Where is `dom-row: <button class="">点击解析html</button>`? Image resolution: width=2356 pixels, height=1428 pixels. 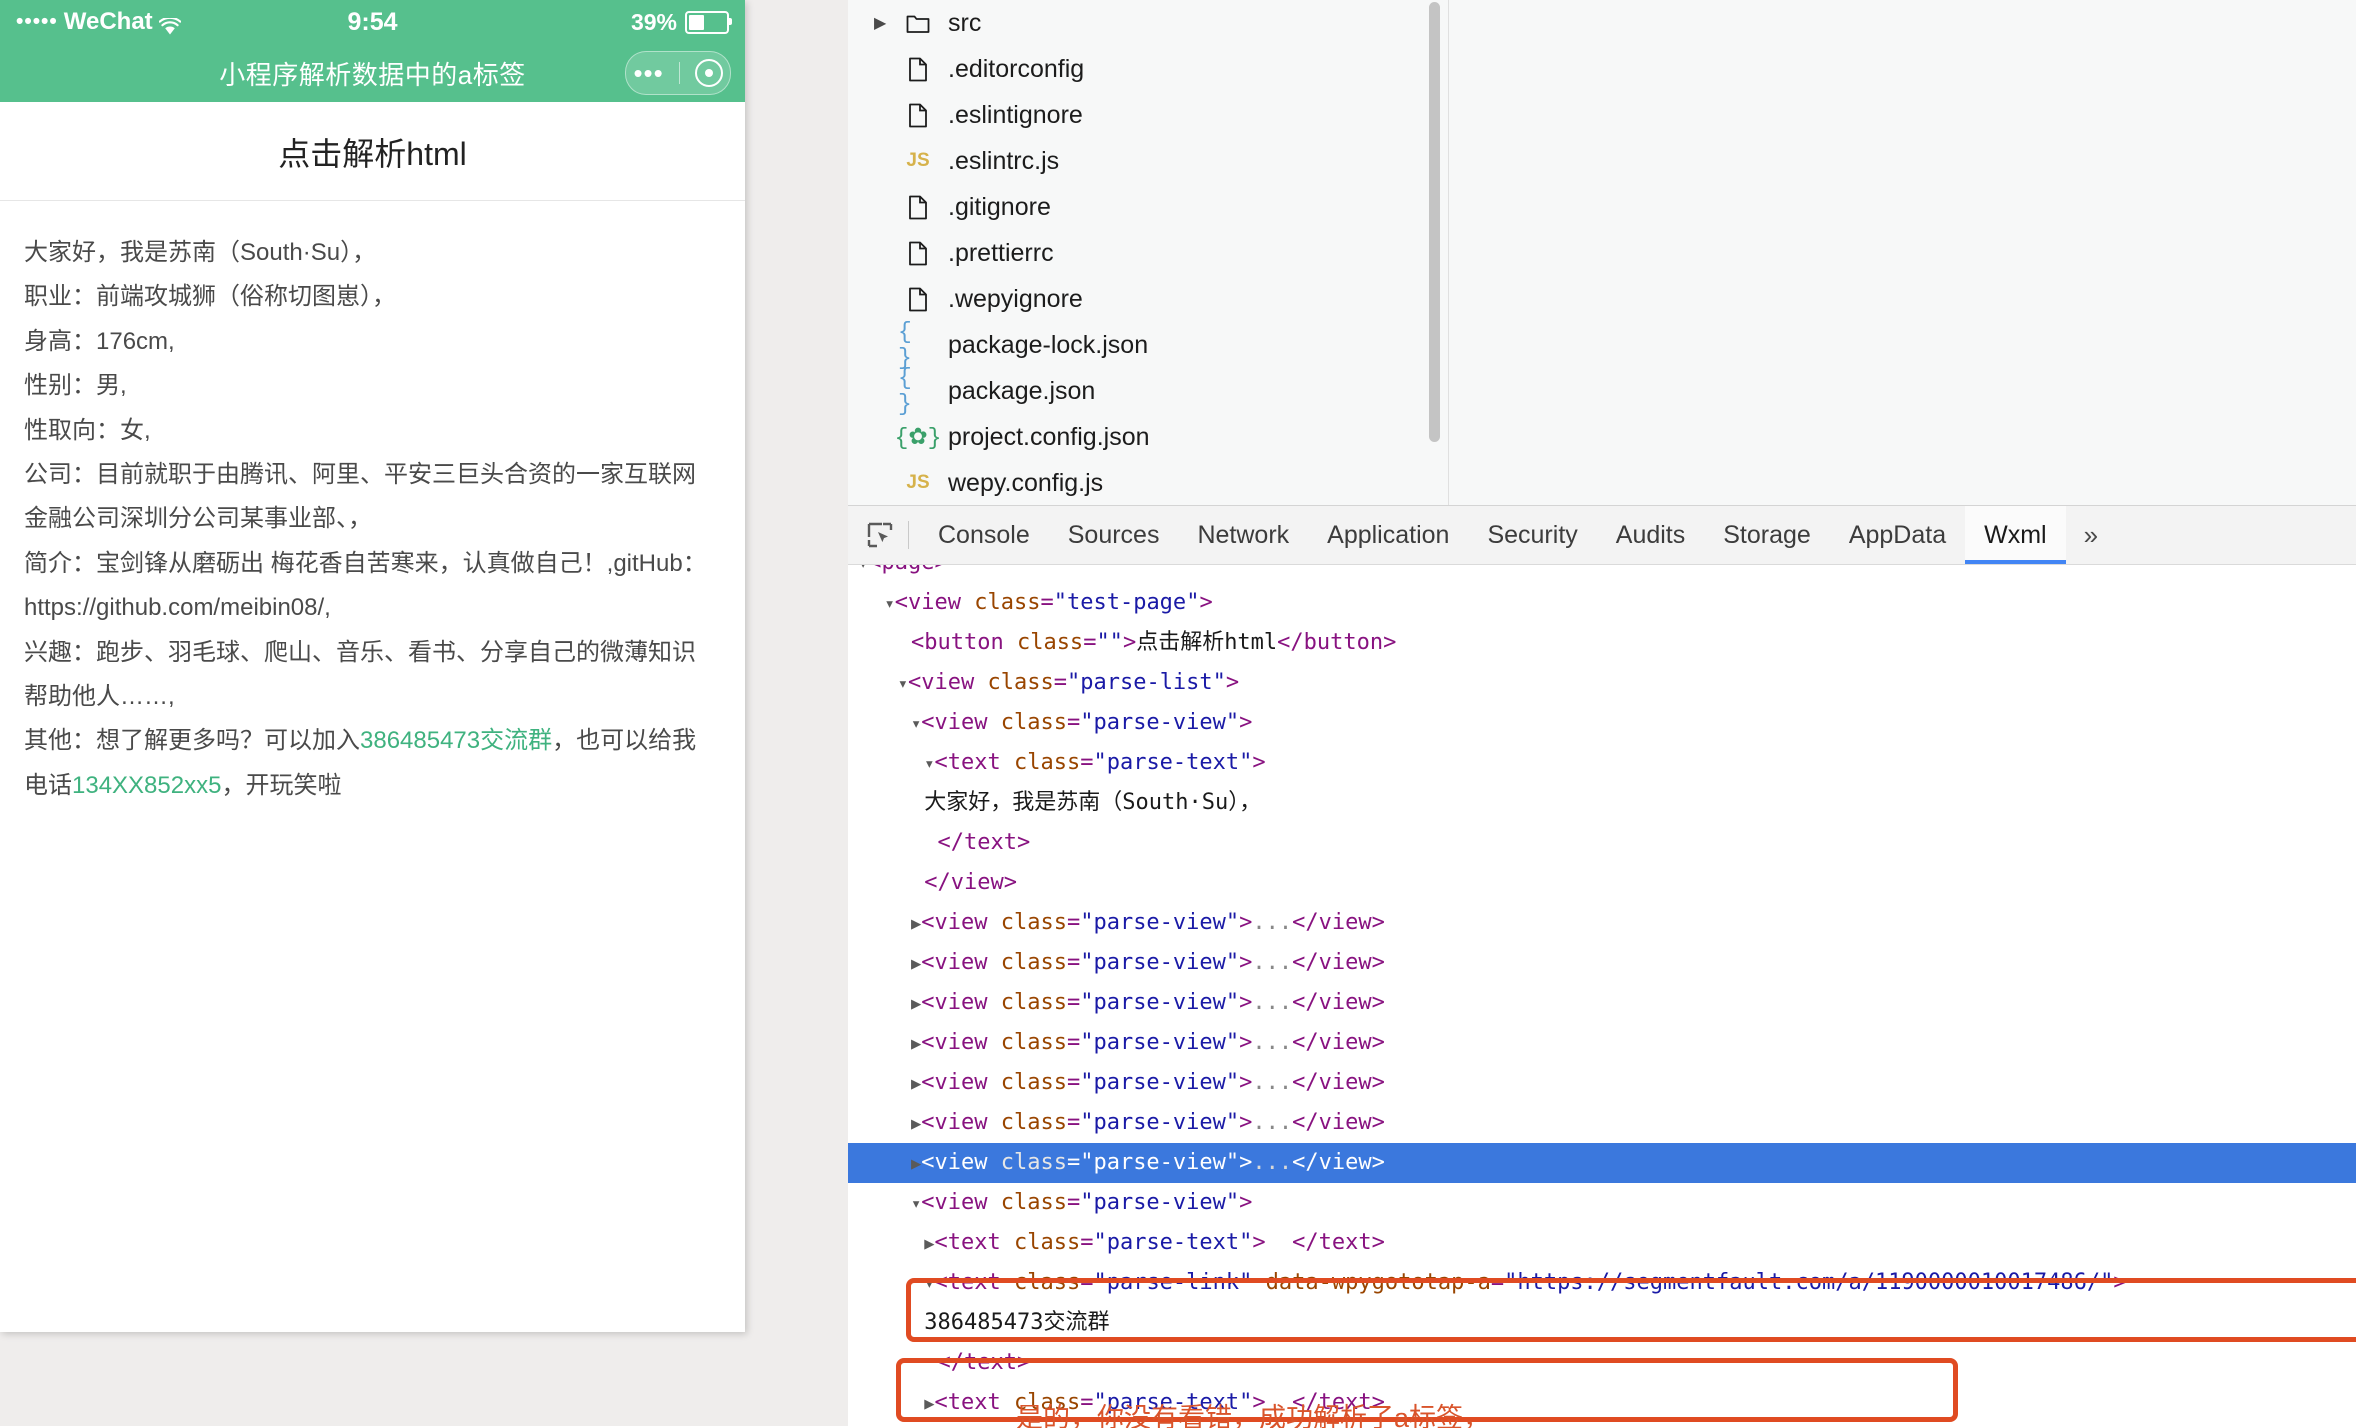 dom-row: <button class="">点击解析html</button> is located at coordinates (1602, 643).